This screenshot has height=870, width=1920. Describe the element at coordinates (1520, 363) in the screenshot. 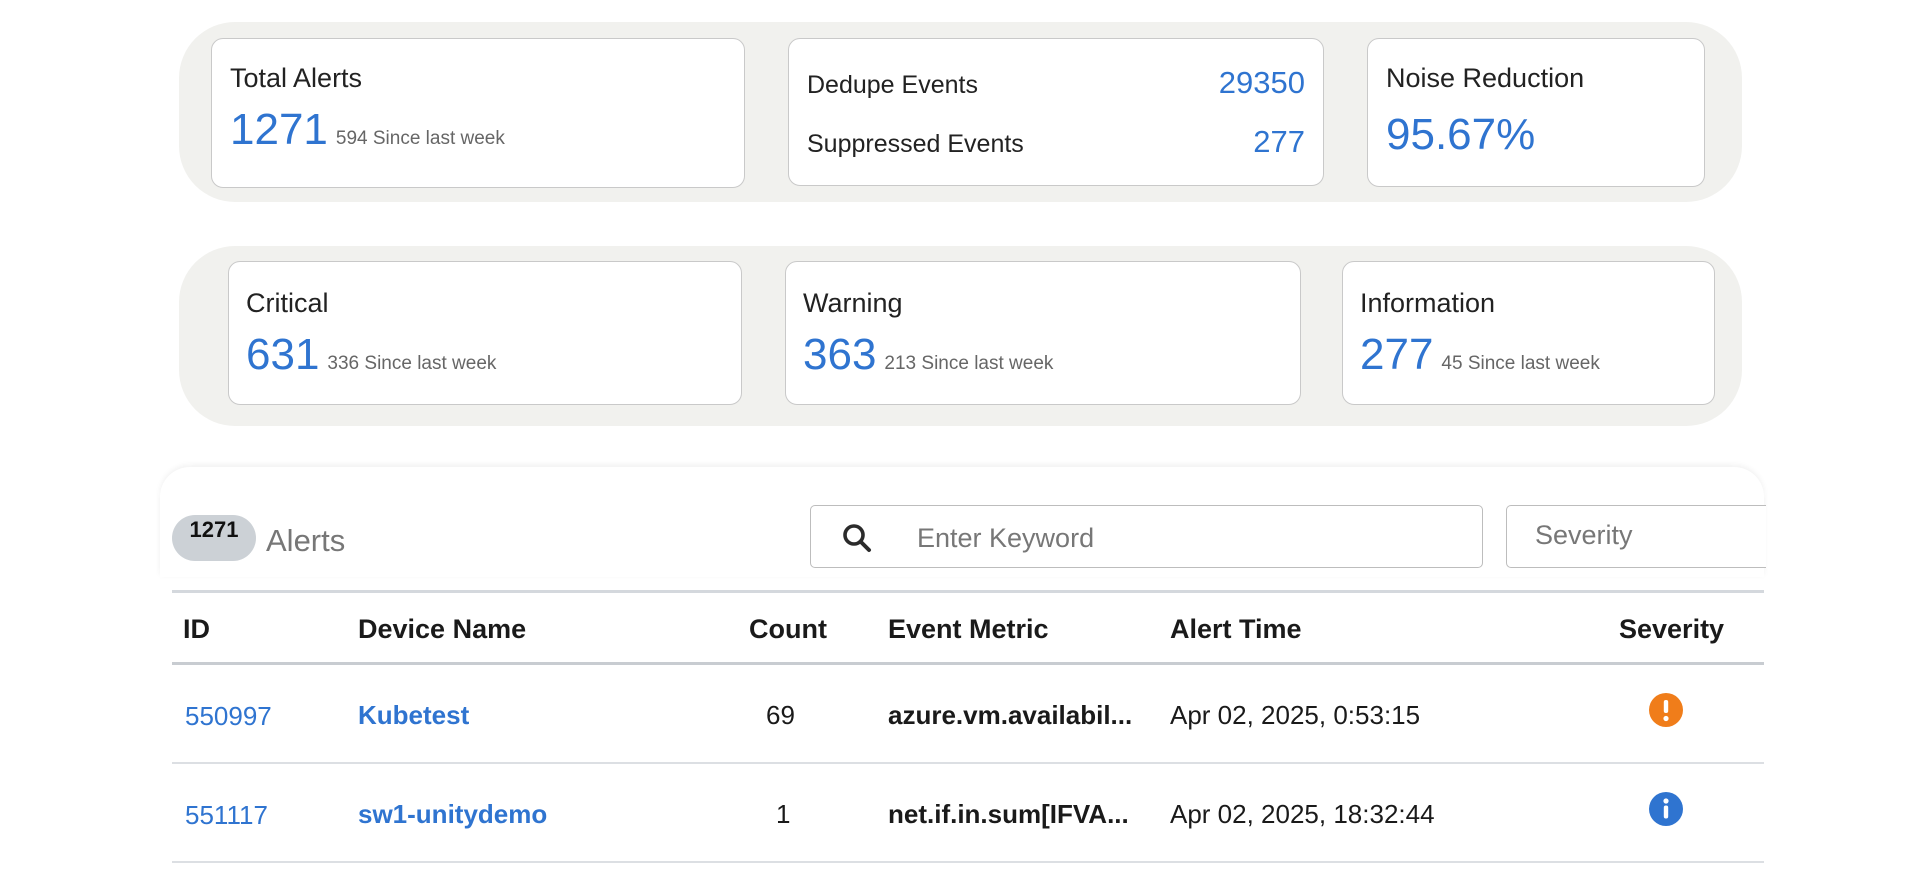

I see `information-since: 45 Since last week` at that location.